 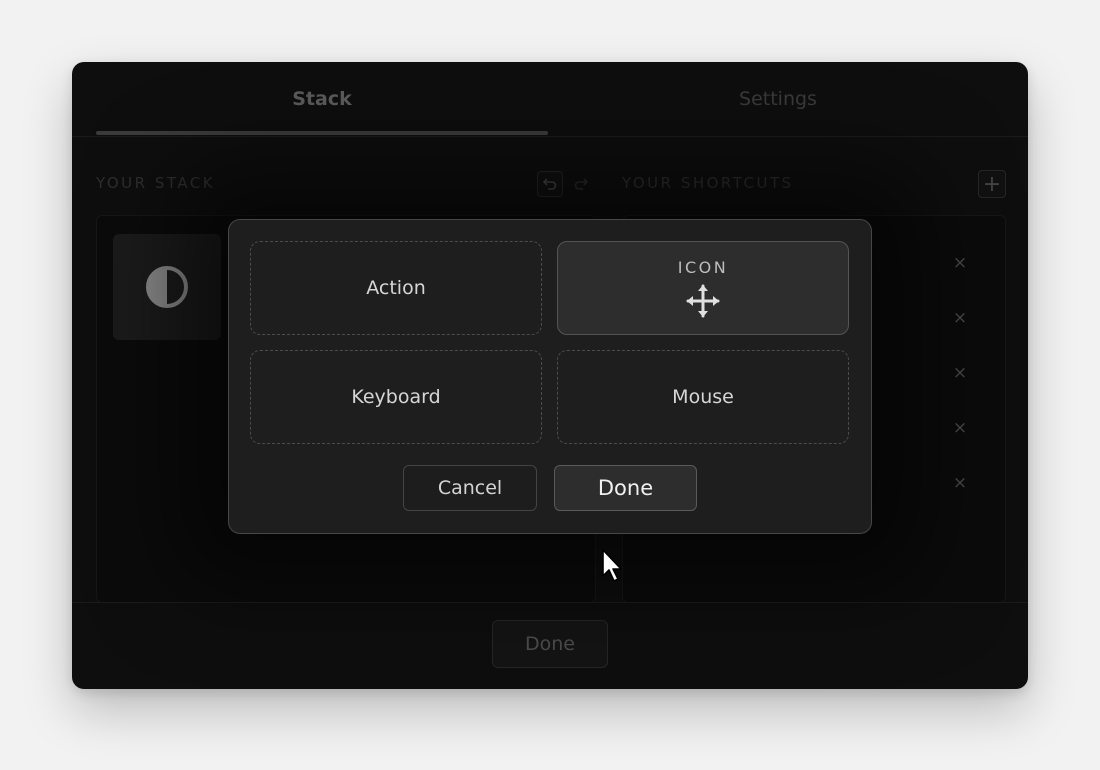 I want to click on footer-done-button: Done, so click(x=550, y=644).